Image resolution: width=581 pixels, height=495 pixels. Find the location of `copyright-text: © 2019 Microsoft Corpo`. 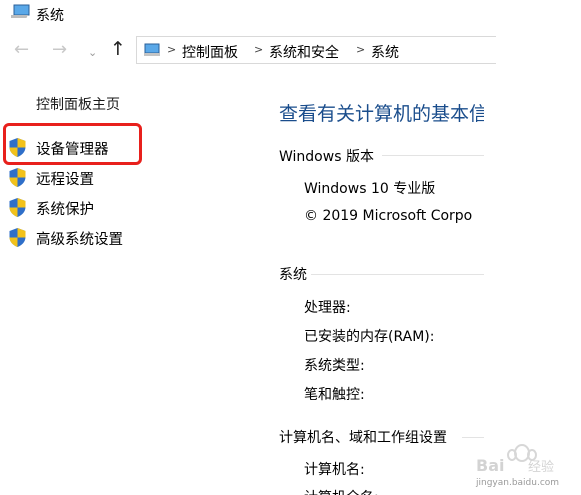

copyright-text: © 2019 Microsoft Corpo is located at coordinates (388, 216).